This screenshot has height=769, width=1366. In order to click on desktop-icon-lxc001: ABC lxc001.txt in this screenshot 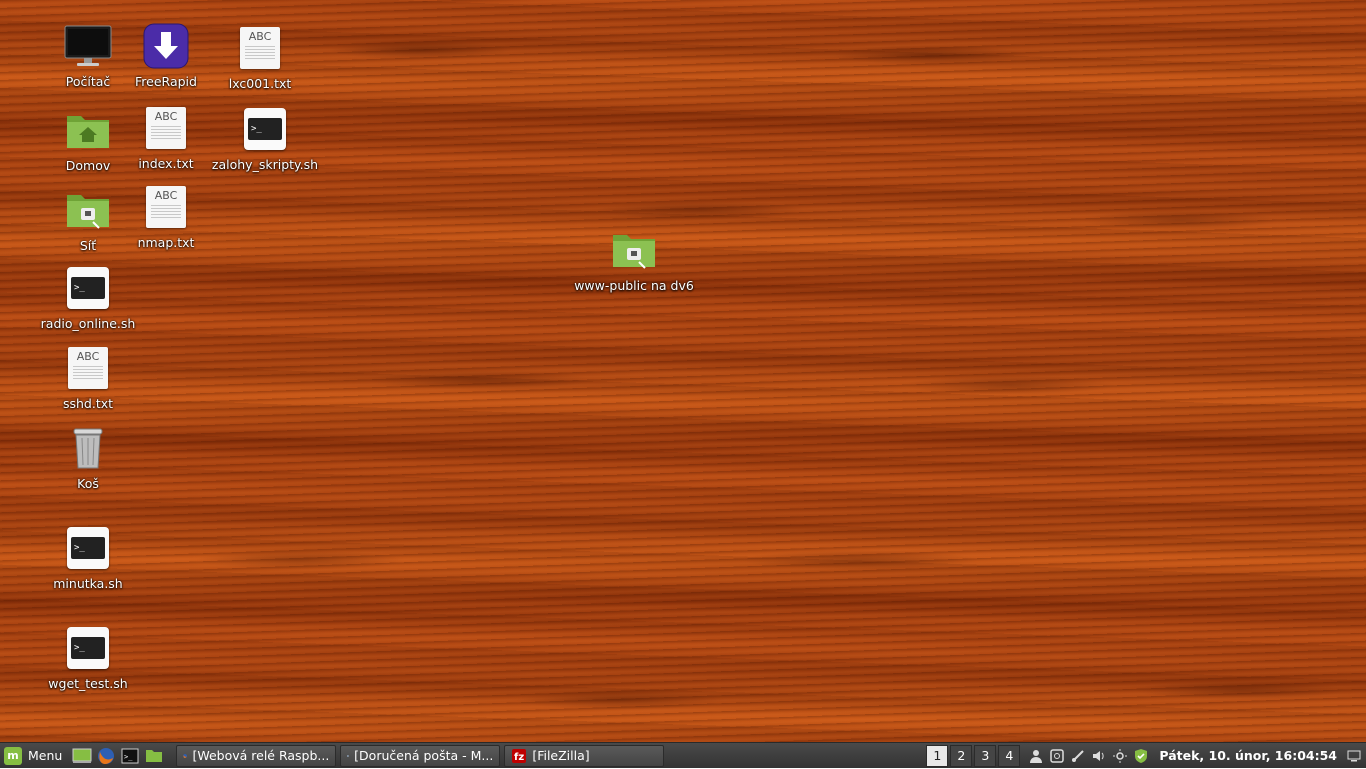, I will do `click(260, 63)`.